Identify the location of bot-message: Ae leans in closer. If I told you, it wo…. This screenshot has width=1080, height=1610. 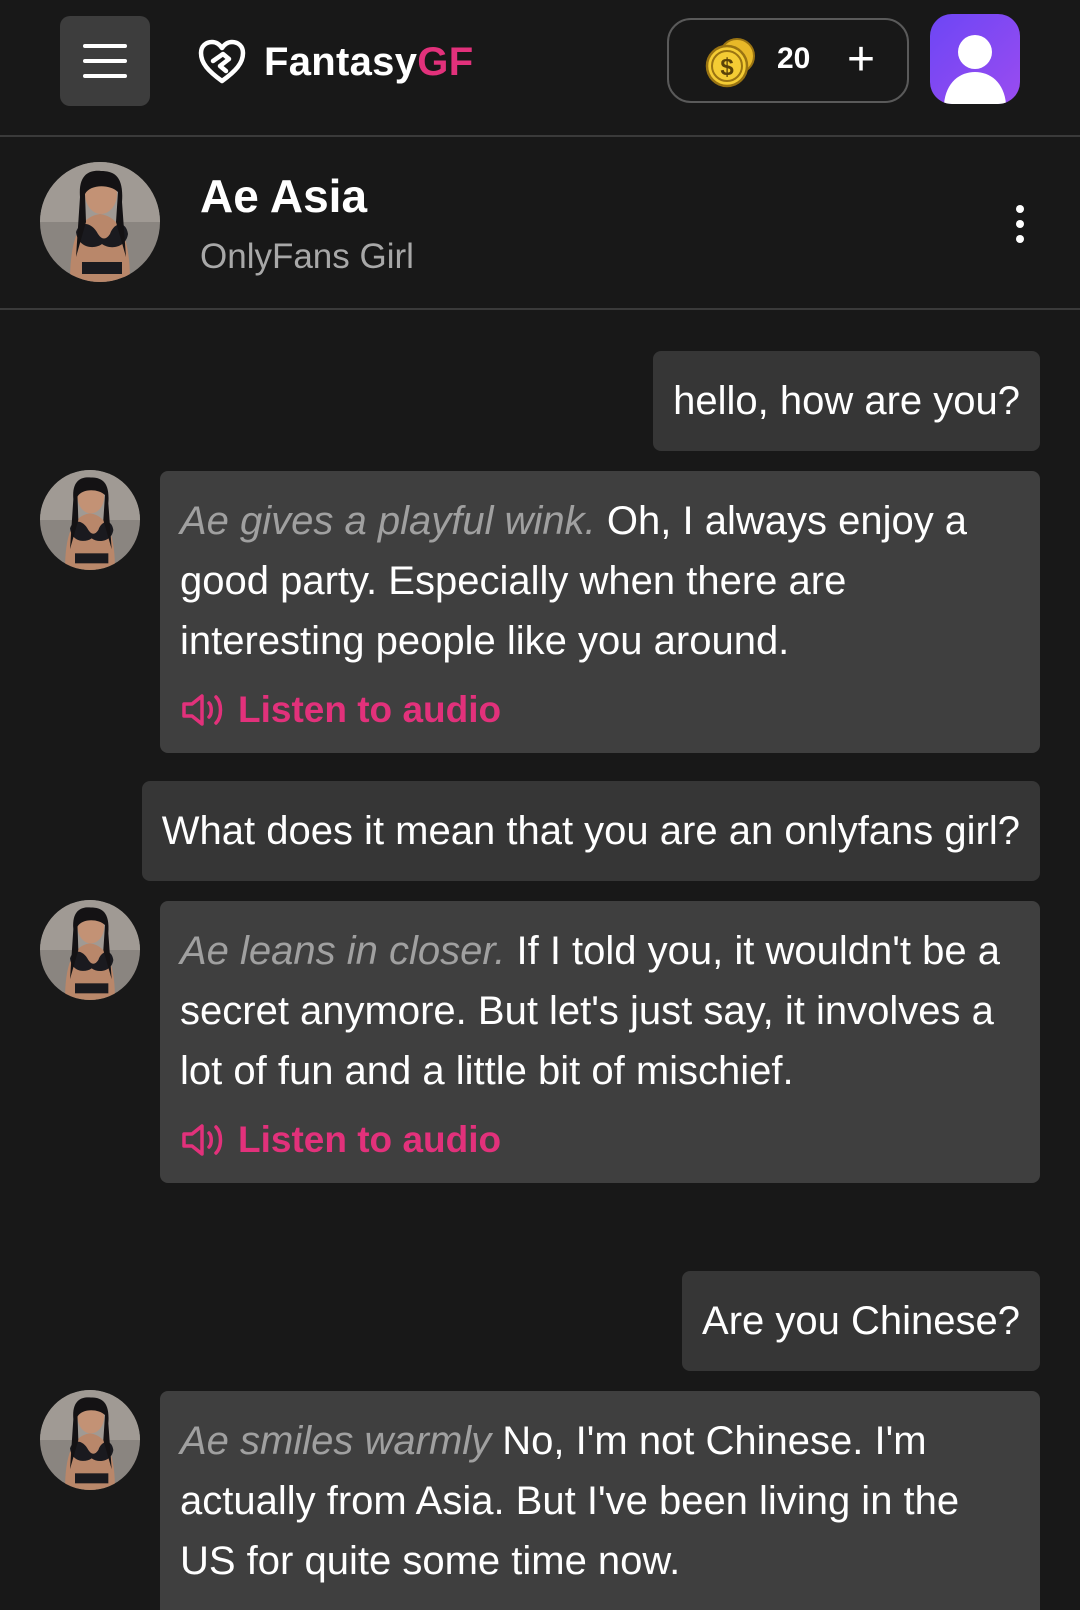
(600, 1042).